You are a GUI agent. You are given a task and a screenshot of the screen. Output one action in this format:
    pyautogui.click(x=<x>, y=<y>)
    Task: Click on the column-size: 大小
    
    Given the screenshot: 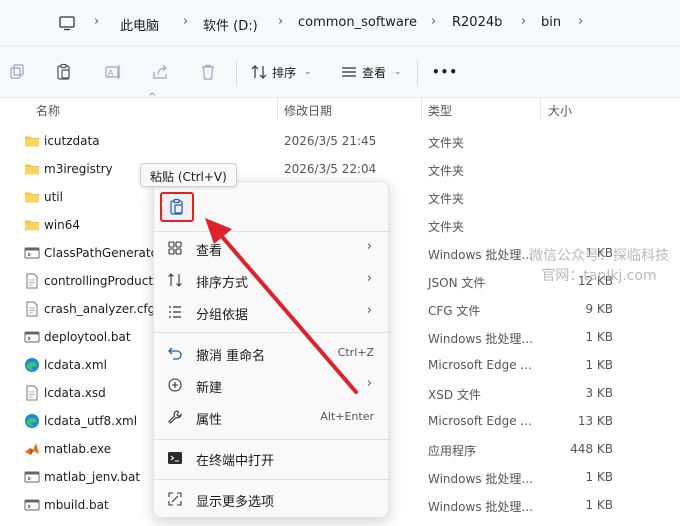 What is the action you would take?
    pyautogui.click(x=560, y=110)
    